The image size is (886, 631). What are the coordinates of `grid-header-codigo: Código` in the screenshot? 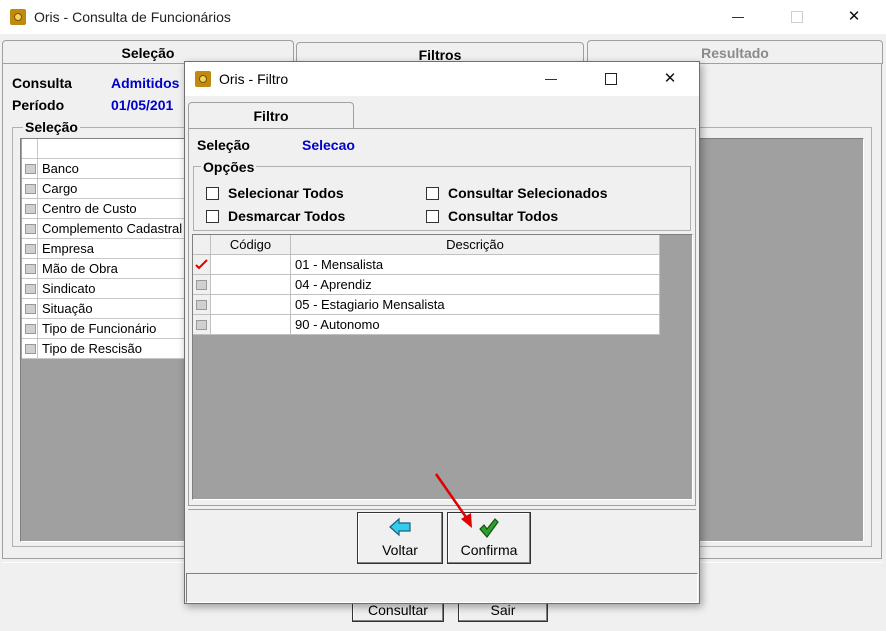 It's located at (251, 245).